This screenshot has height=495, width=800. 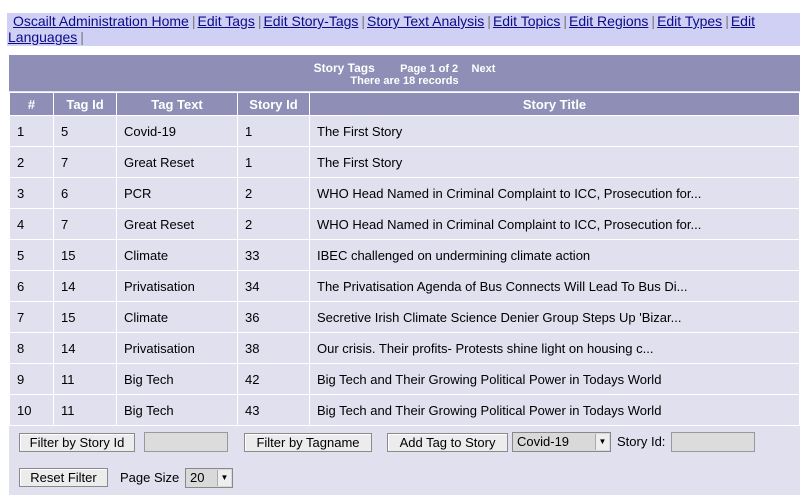 I want to click on nav-link-edit-languages: Edit, so click(x=743, y=21).